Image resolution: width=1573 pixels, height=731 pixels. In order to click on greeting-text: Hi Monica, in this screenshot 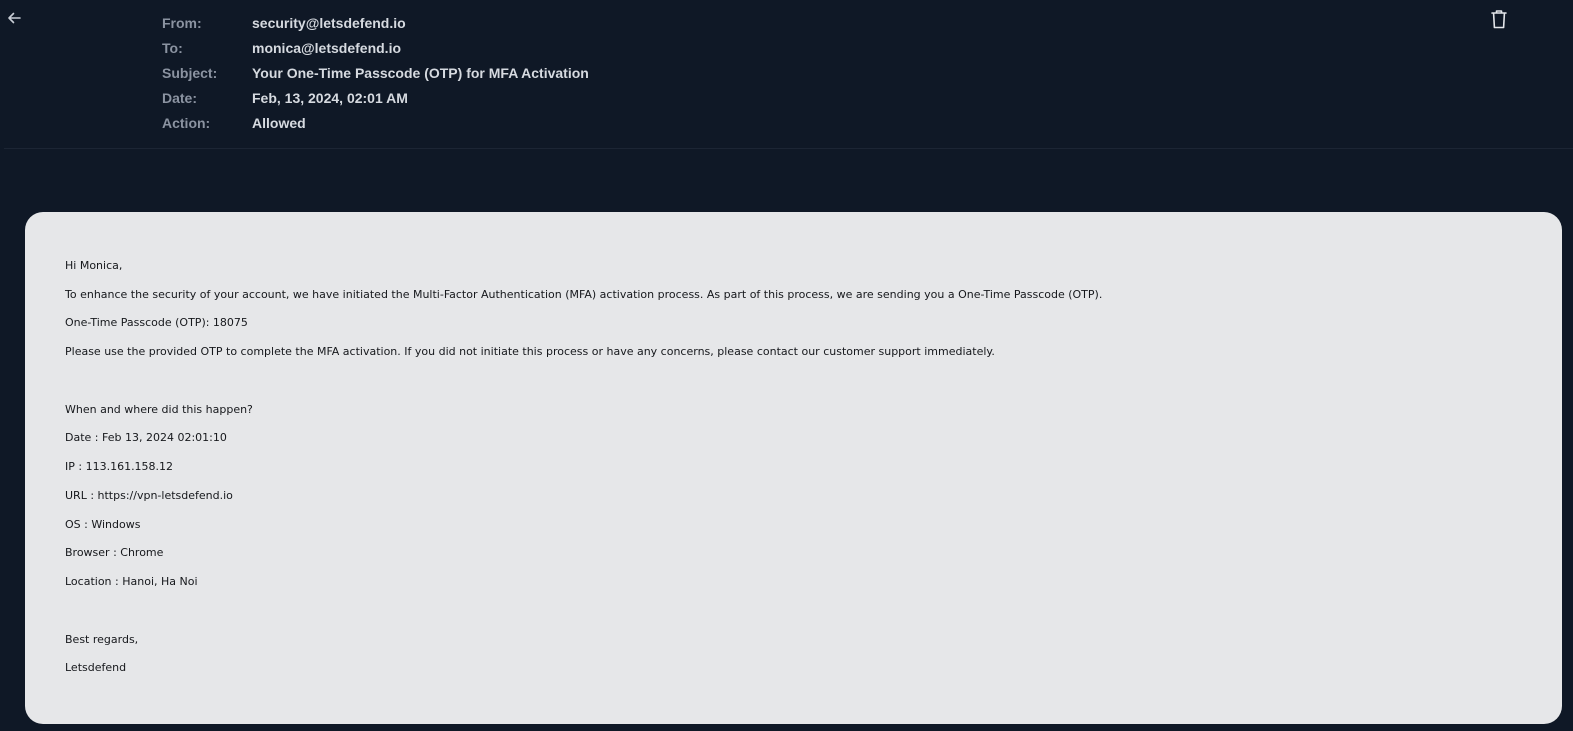, I will do `click(94, 265)`.